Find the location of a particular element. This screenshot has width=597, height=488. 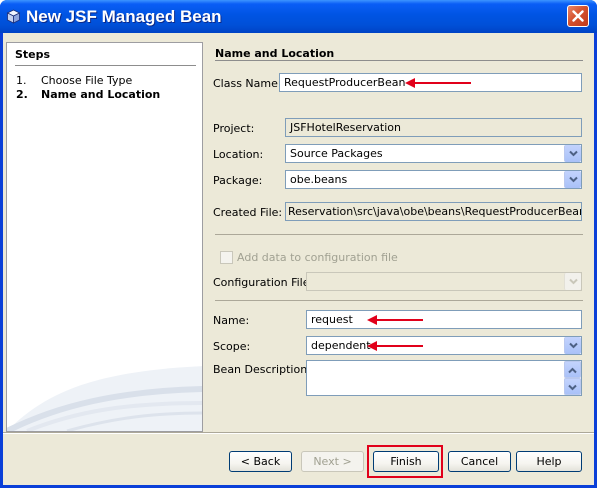

config-file-label: Configuration File: is located at coordinates (263, 282).